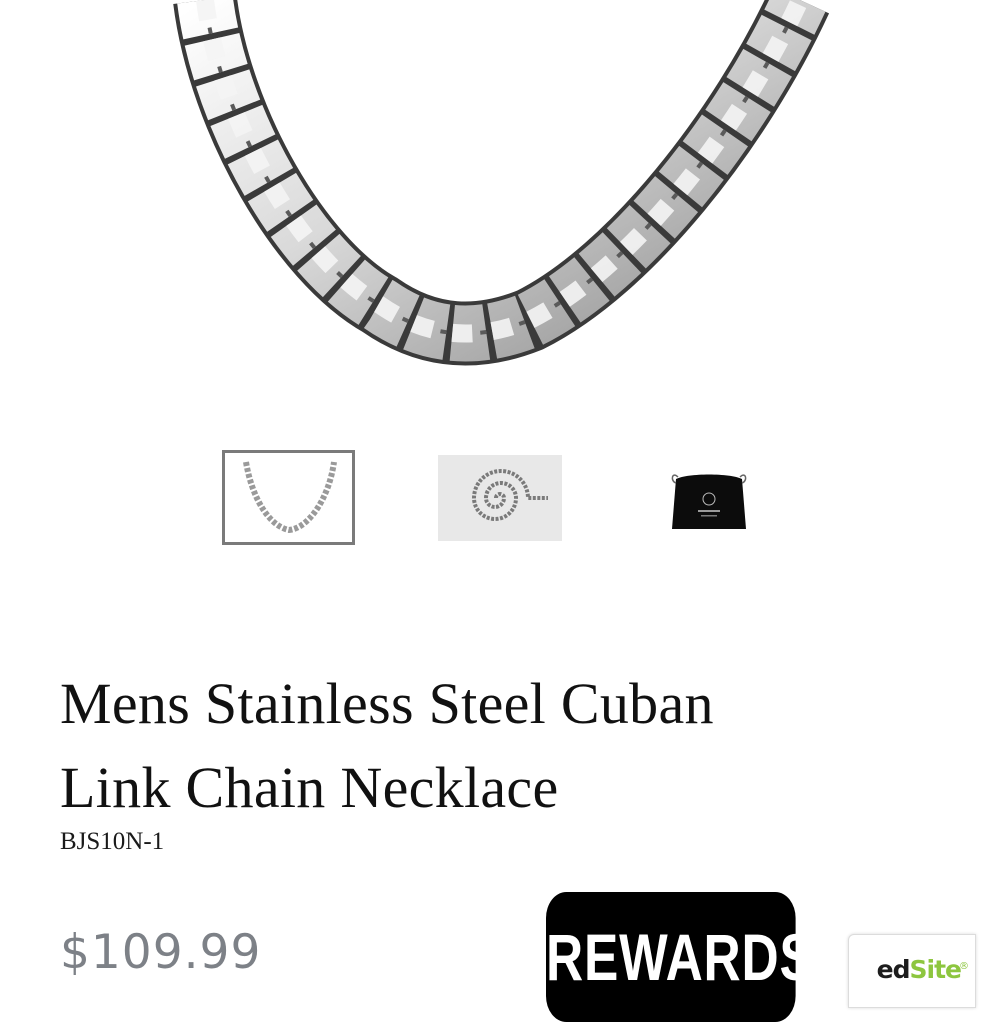 This screenshot has width=1000, height=1022. What do you see at coordinates (893, 969) in the screenshot?
I see `trusted-site-badge-text-main: ed` at bounding box center [893, 969].